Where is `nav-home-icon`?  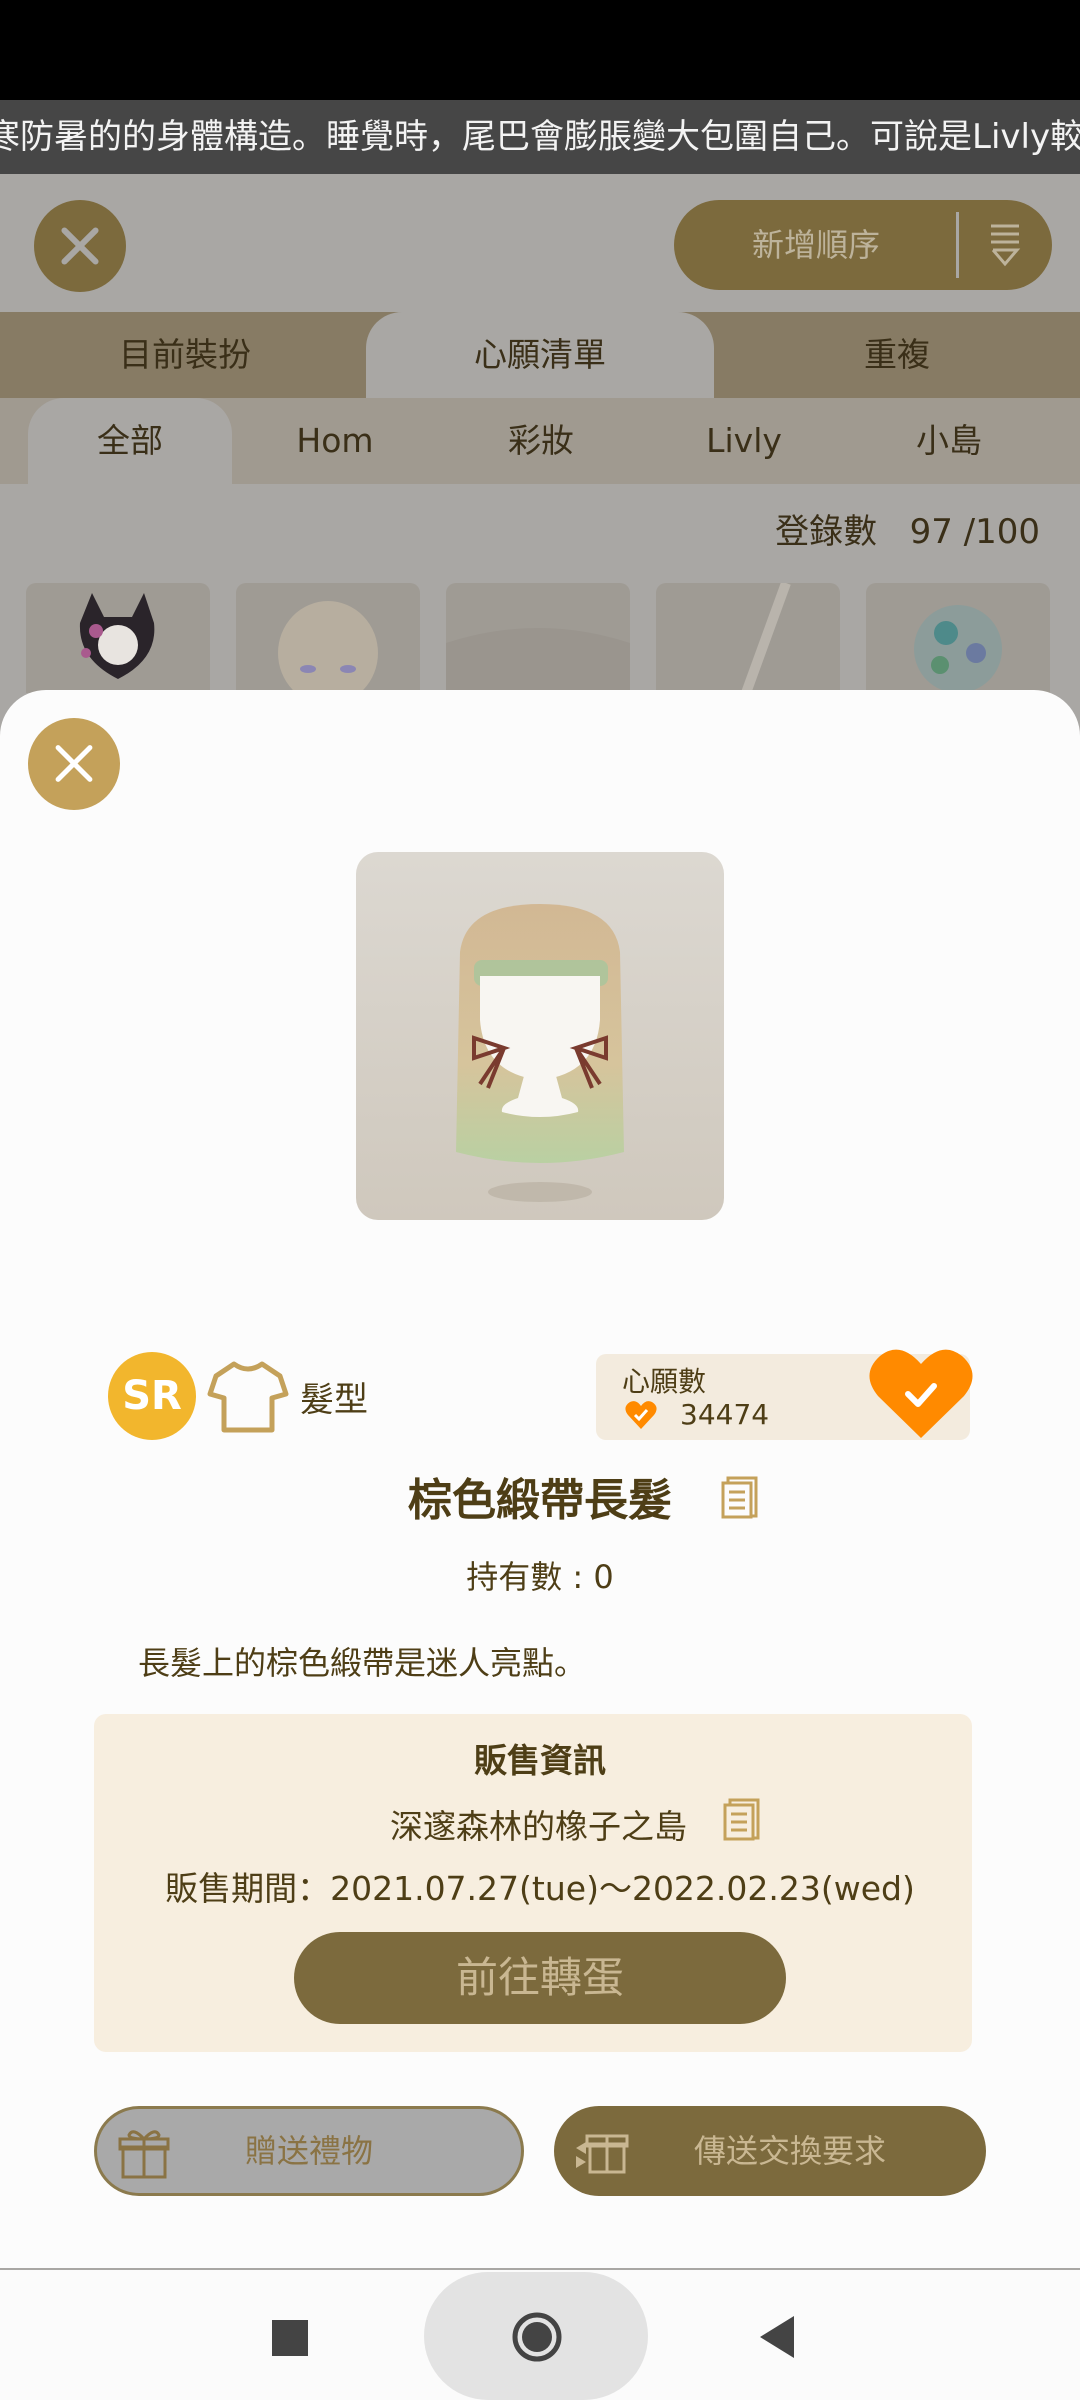
nav-home-icon is located at coordinates (537, 2337).